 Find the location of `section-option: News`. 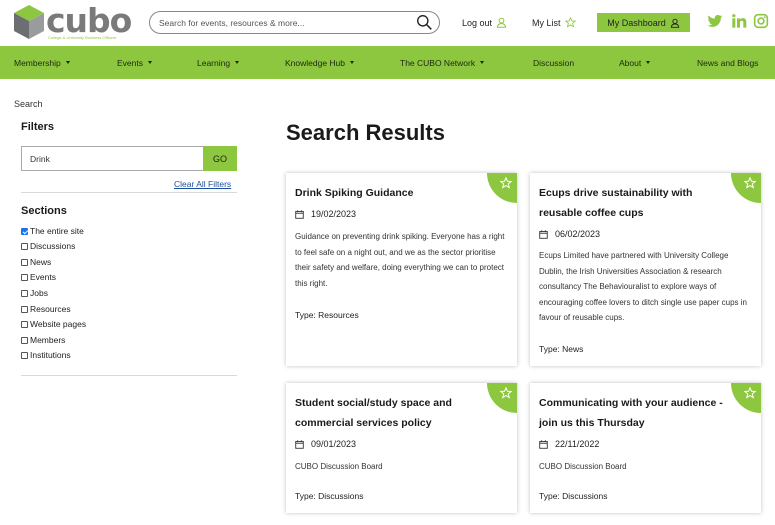

section-option: News is located at coordinates (36, 262).